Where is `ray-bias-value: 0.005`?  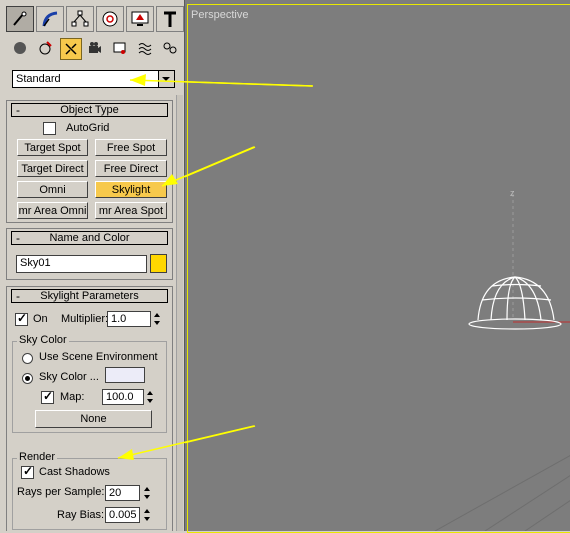 ray-bias-value: 0.005 is located at coordinates (123, 515).